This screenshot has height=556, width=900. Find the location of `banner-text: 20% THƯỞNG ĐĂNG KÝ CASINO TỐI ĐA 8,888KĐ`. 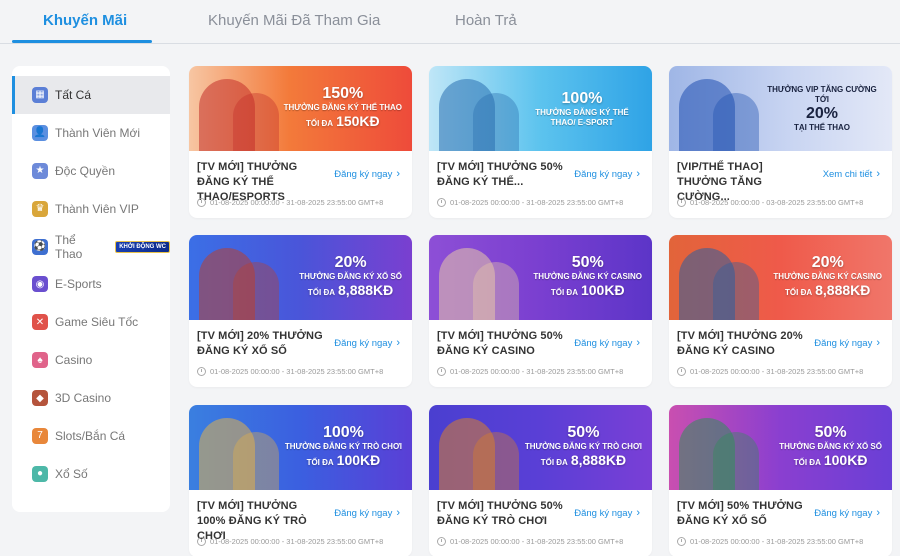

banner-text: 20% THƯỞNG ĐĂNG KÝ CASINO TỐI ĐA 8,888KĐ is located at coordinates (827, 277).